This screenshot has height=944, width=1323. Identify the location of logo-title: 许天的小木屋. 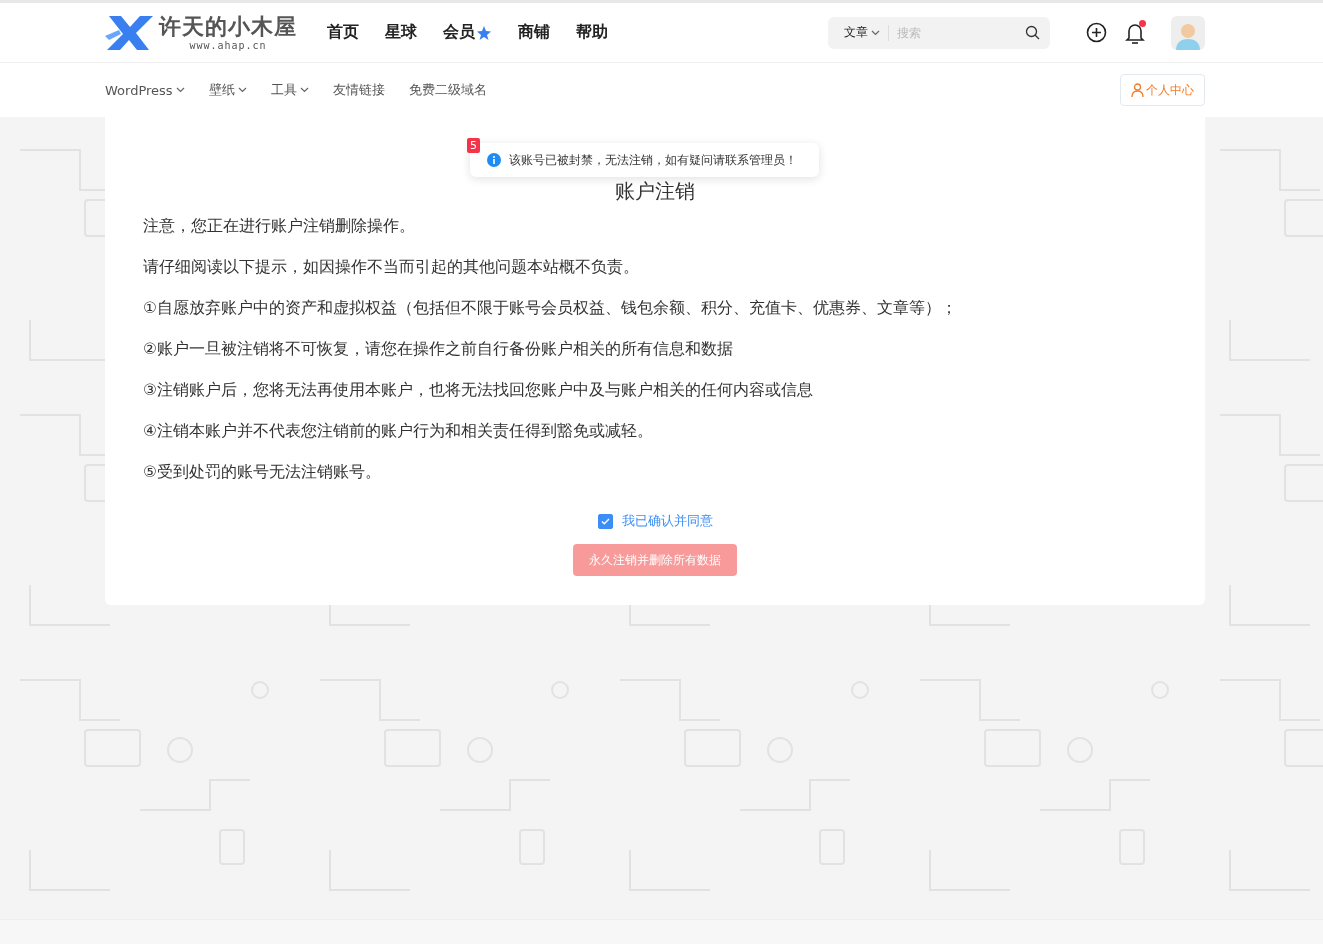
(228, 27).